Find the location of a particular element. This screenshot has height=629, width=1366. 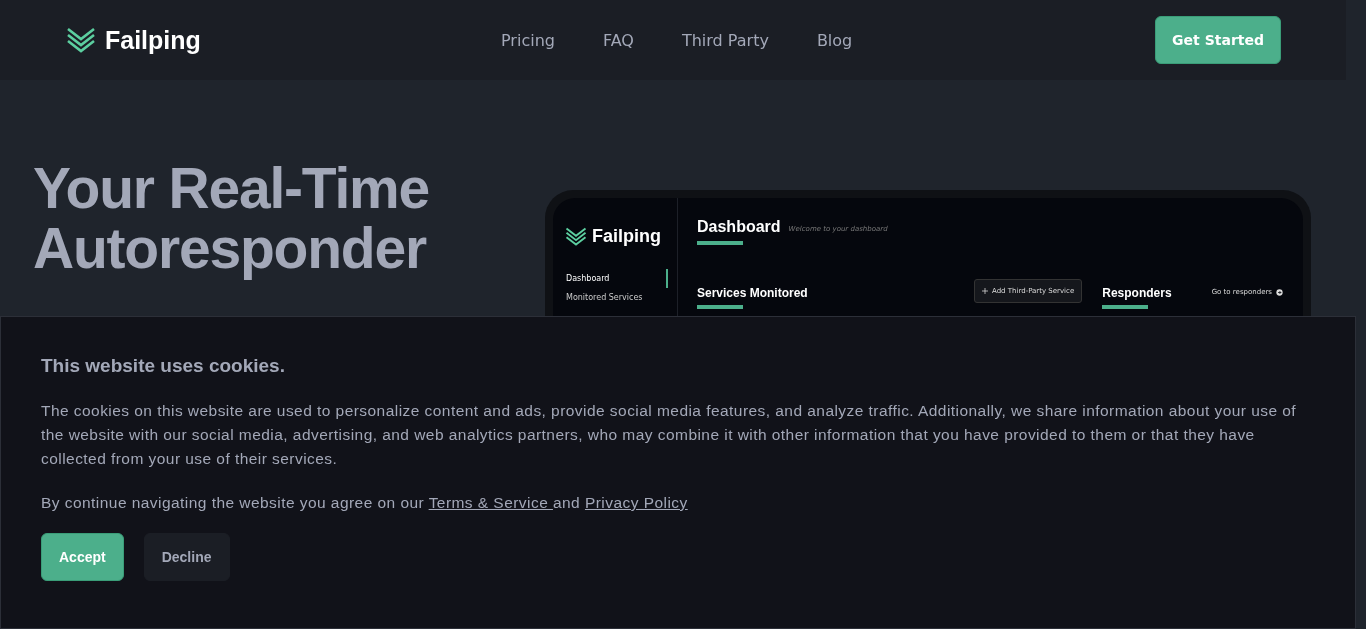

section-heading: Services Monitored is located at coordinates (753, 293).